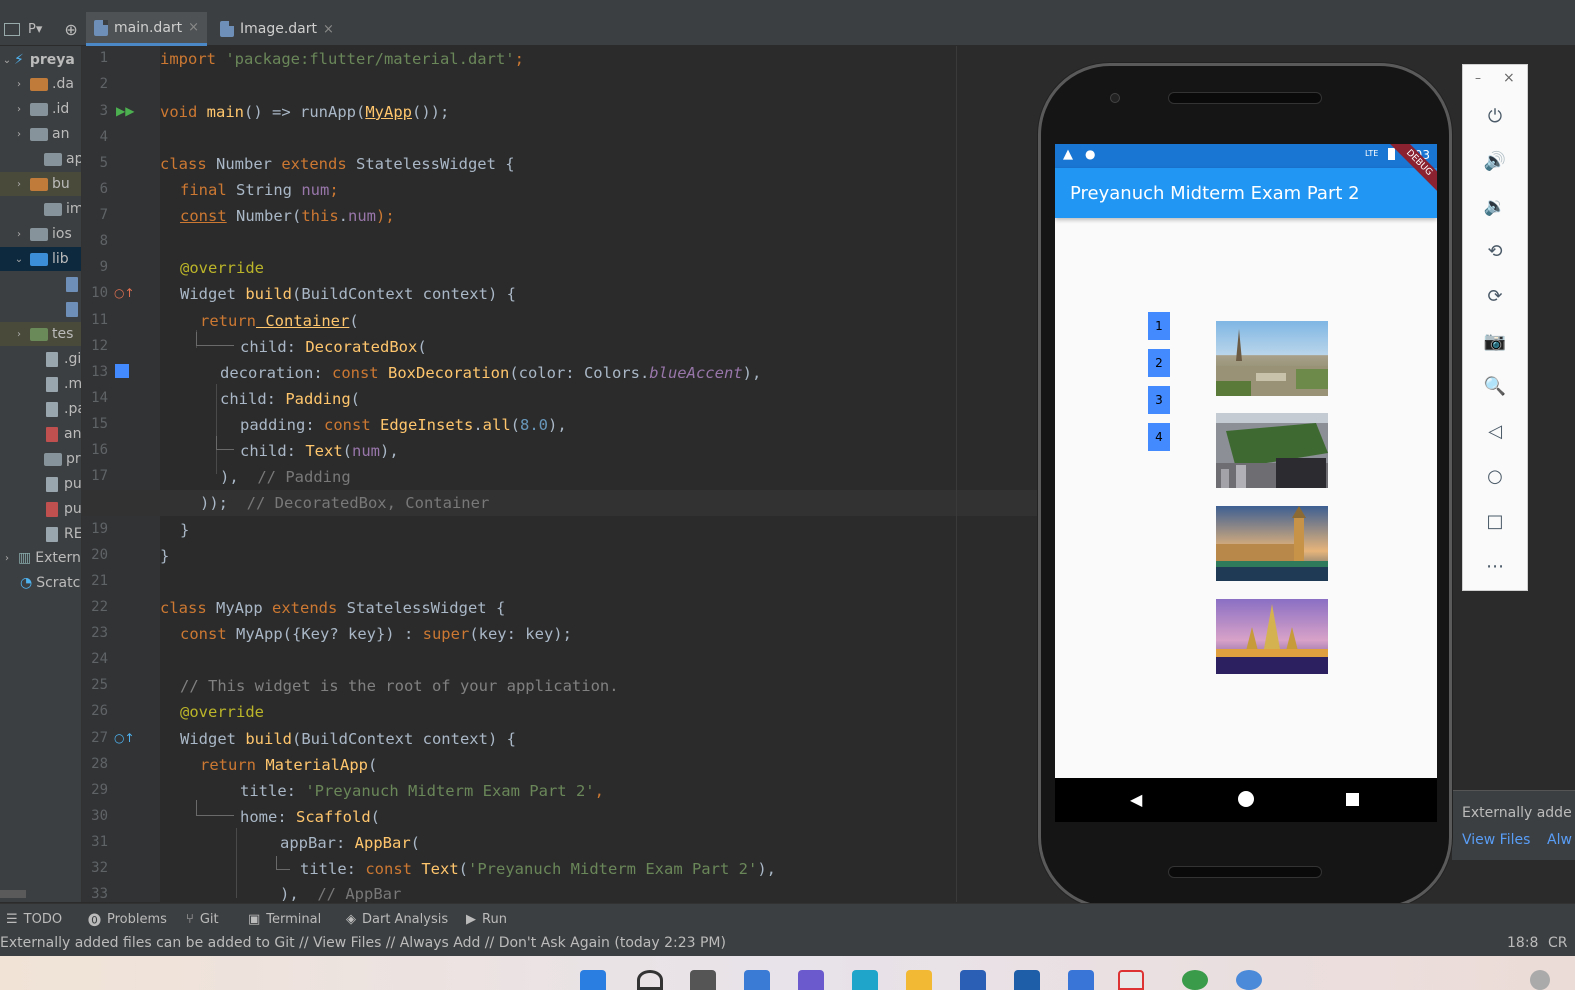 The image size is (1575, 990). Describe the element at coordinates (40, 84) in the screenshot. I see `tree-item-dart-tool: › .da` at that location.